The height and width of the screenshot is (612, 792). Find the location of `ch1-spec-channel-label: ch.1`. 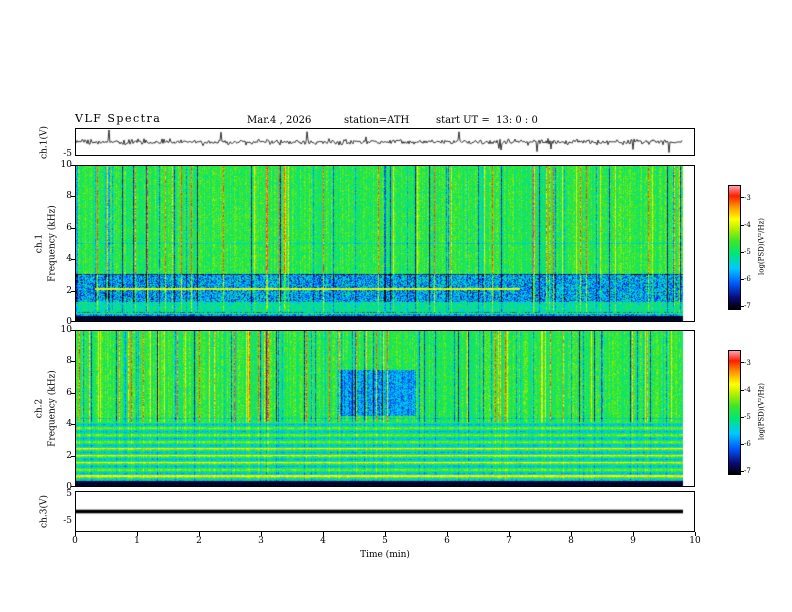

ch1-spec-channel-label: ch.1 is located at coordinates (39, 243).